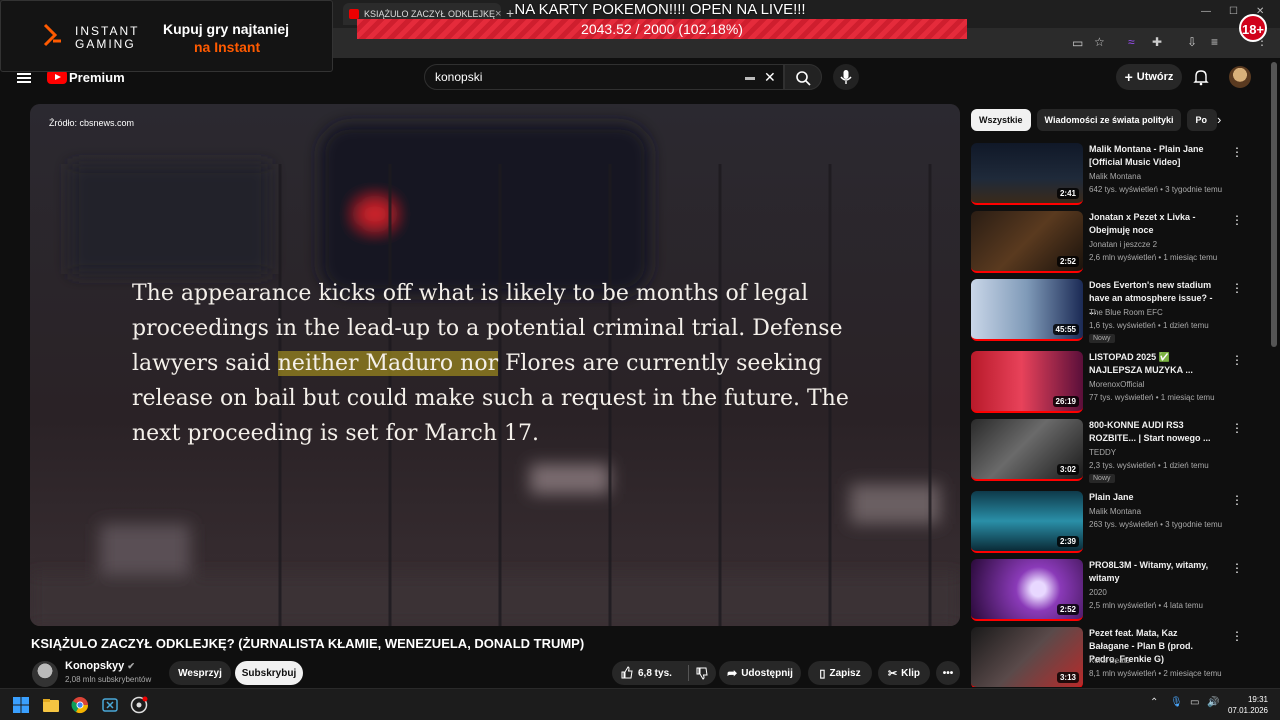 This screenshot has height=720, width=1280. What do you see at coordinates (1248, 705) in the screenshot?
I see `system-clock: 19:31 07.01.2026` at bounding box center [1248, 705].